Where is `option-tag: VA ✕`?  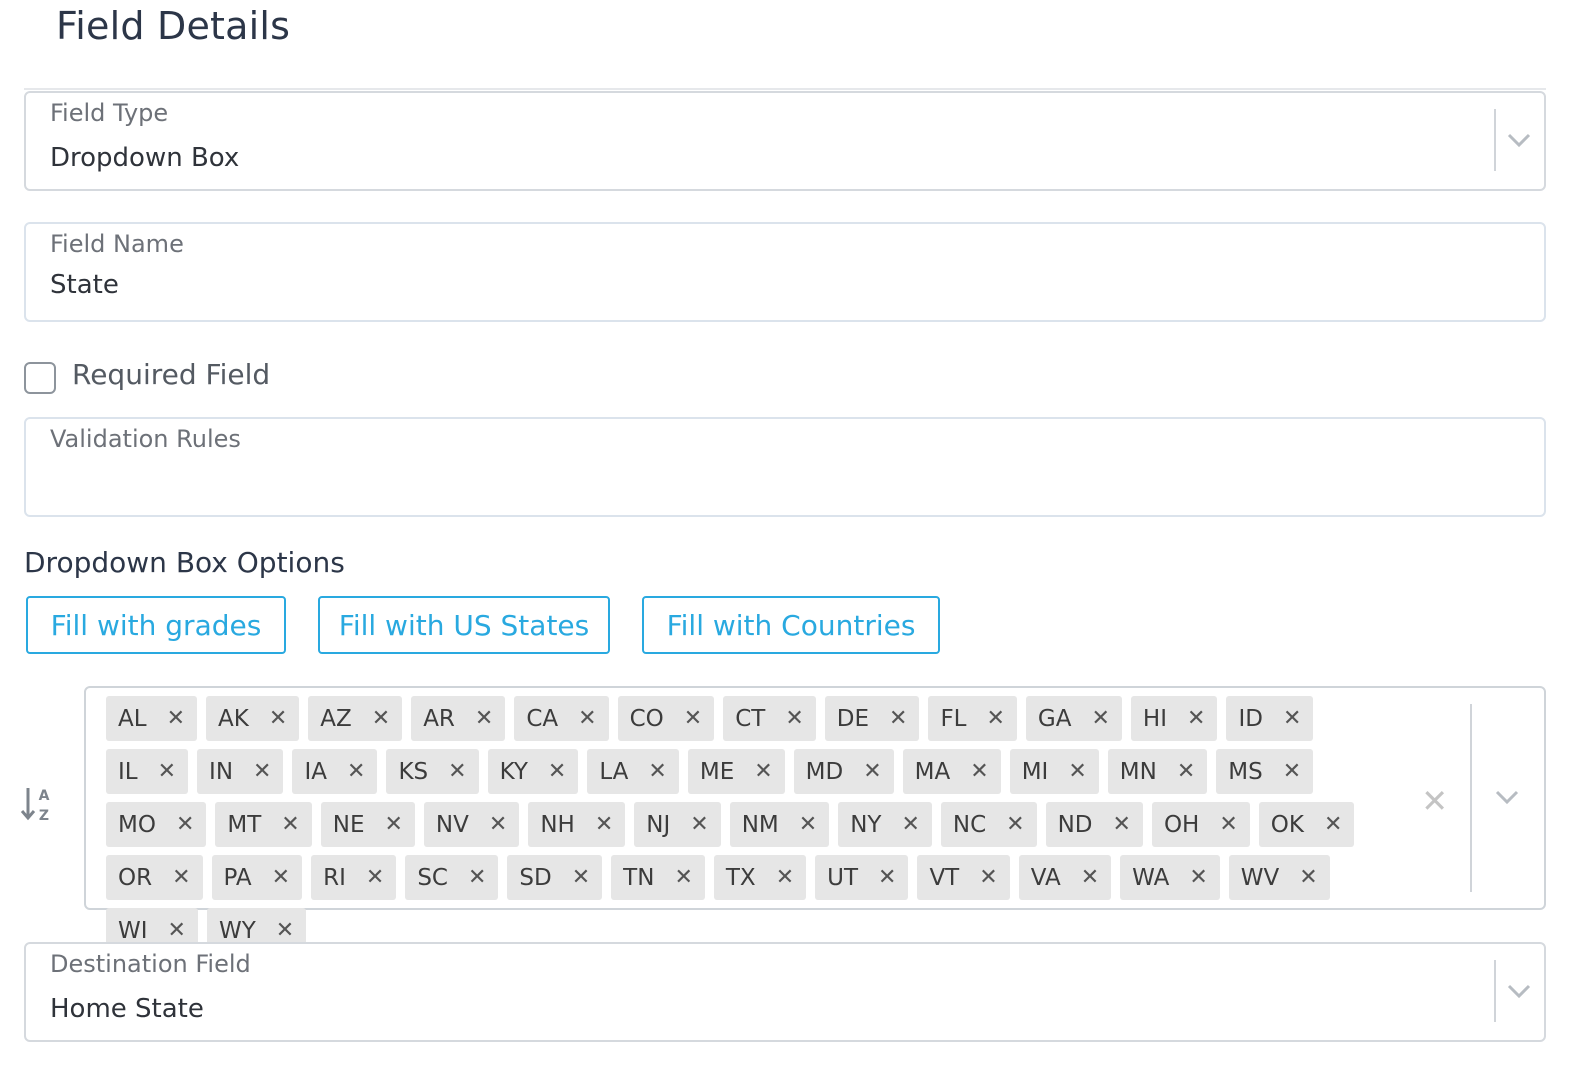 option-tag: VA ✕ is located at coordinates (1065, 877).